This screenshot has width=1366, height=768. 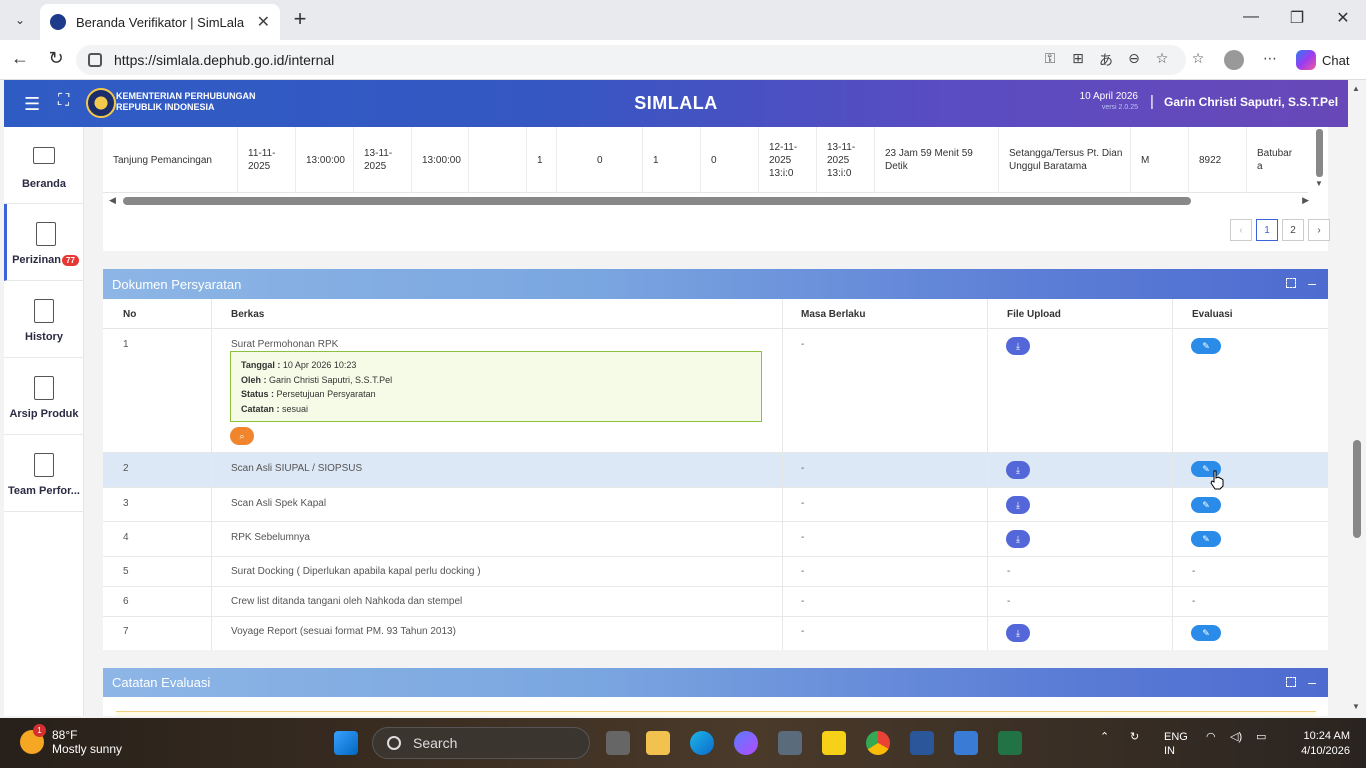 What do you see at coordinates (242, 436) in the screenshot?
I see `search-button: ⌕` at bounding box center [242, 436].